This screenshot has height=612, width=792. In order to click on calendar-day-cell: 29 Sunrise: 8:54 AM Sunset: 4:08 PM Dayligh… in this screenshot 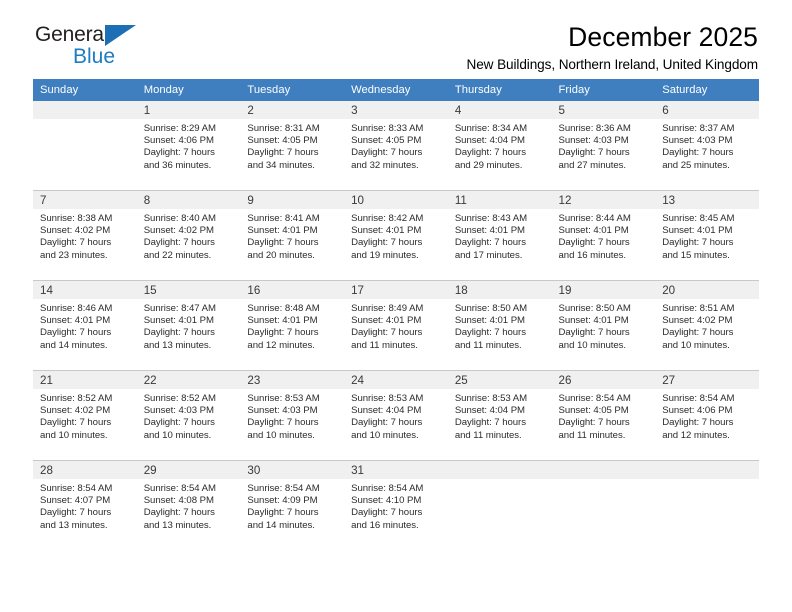, I will do `click(188, 505)`.